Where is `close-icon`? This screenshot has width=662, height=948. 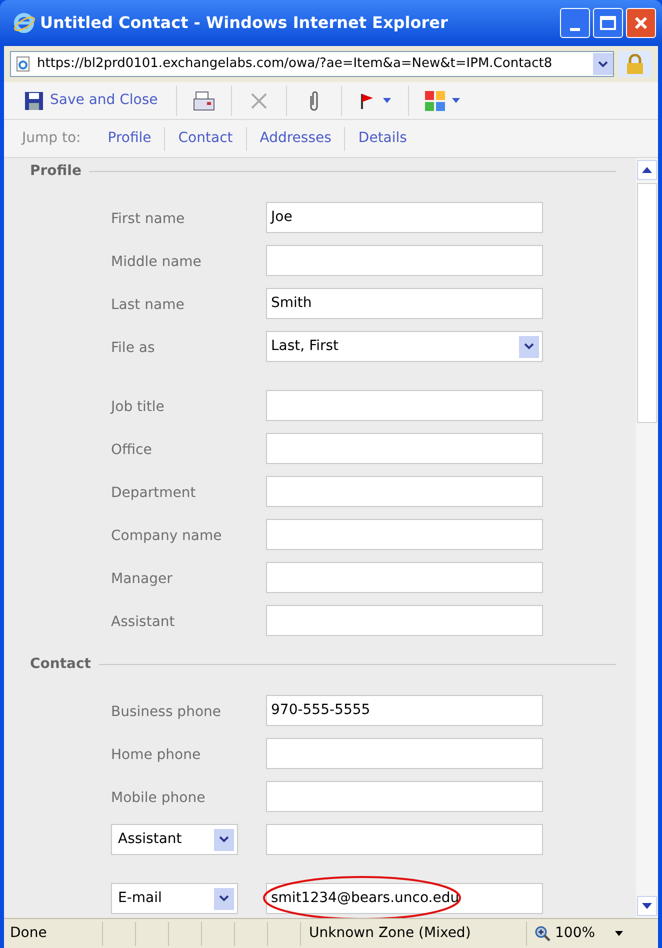
close-icon is located at coordinates (641, 23).